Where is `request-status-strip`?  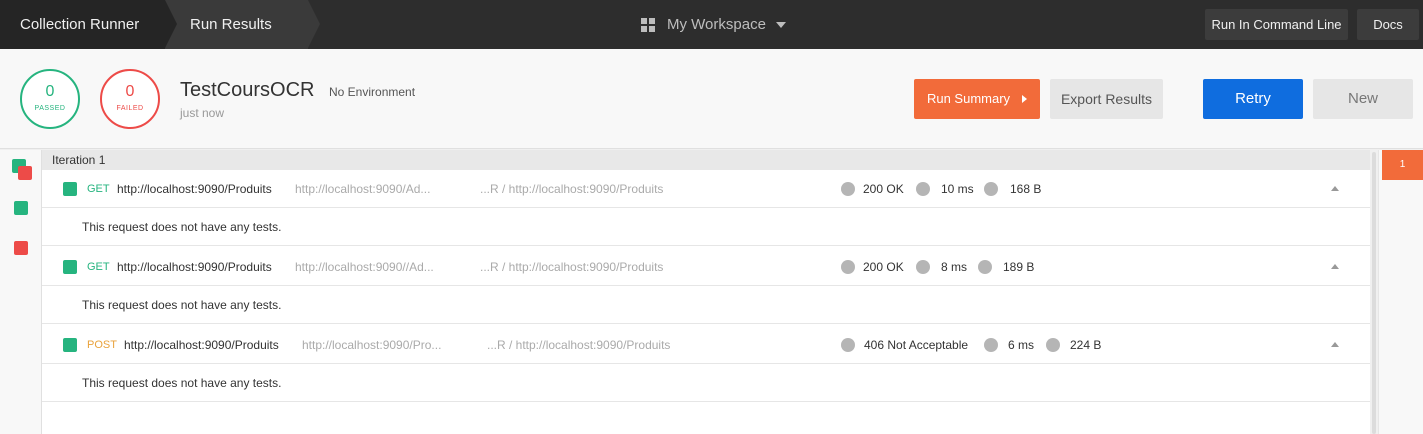 request-status-strip is located at coordinates (21, 292).